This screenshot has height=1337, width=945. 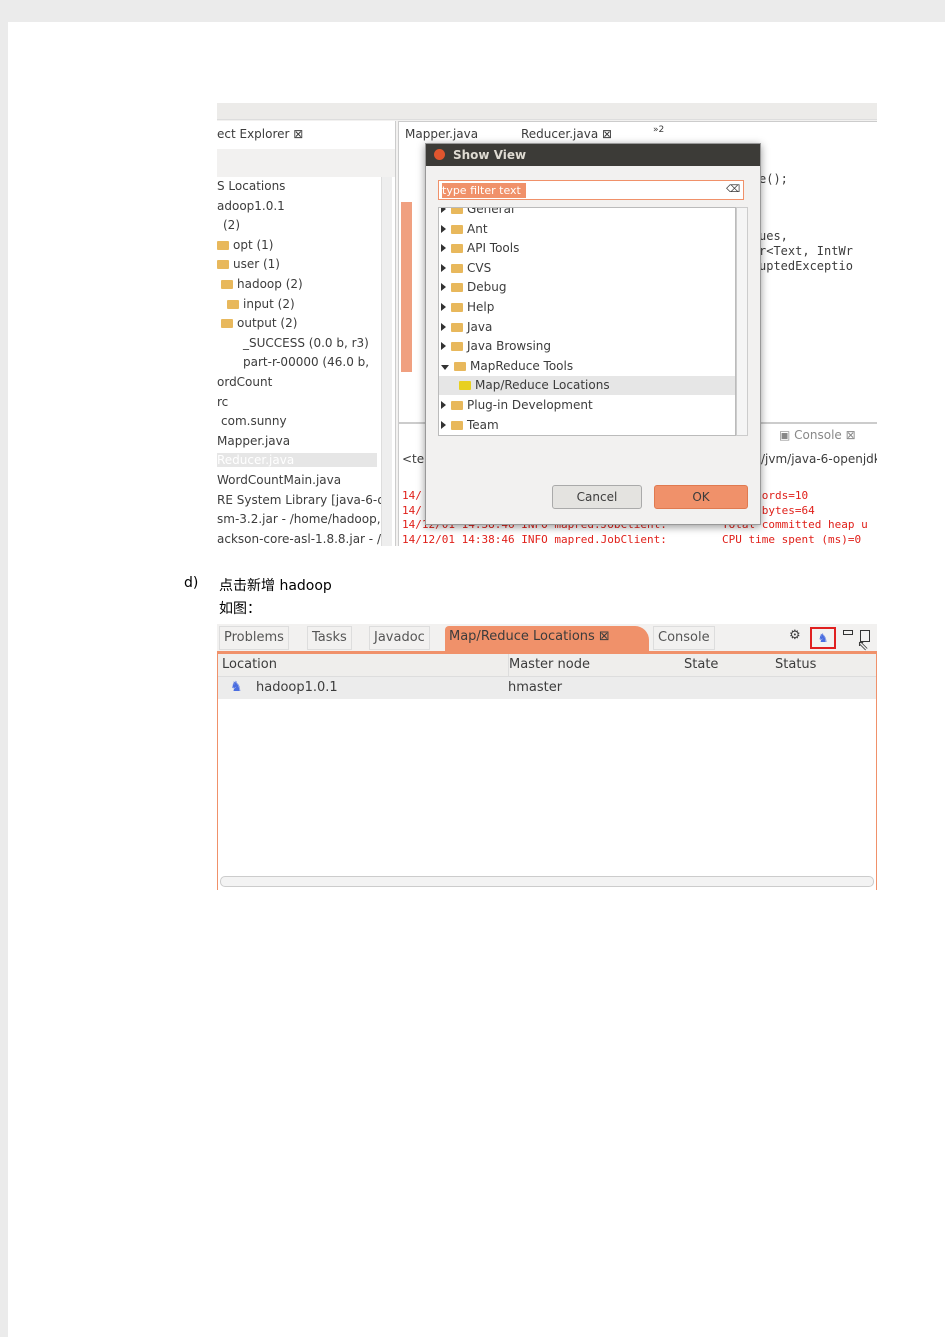 I want to click on view-tree-item: CVS, so click(x=466, y=268).